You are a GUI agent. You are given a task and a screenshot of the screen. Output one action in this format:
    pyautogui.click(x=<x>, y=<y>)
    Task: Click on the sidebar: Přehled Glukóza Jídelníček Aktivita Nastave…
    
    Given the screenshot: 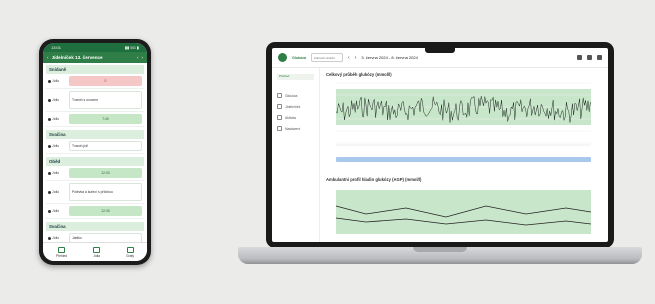 What is the action you would take?
    pyautogui.click(x=296, y=155)
    